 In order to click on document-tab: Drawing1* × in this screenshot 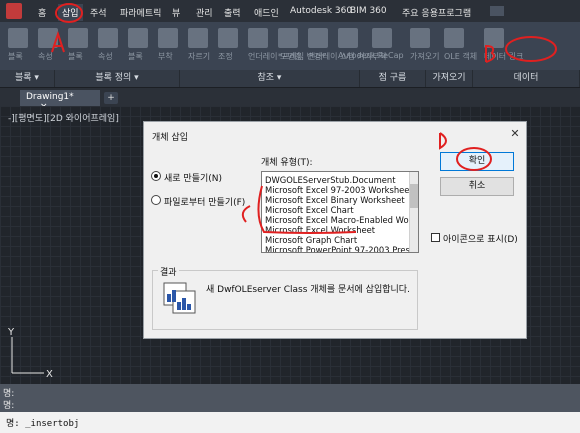, I will do `click(60, 101)`.